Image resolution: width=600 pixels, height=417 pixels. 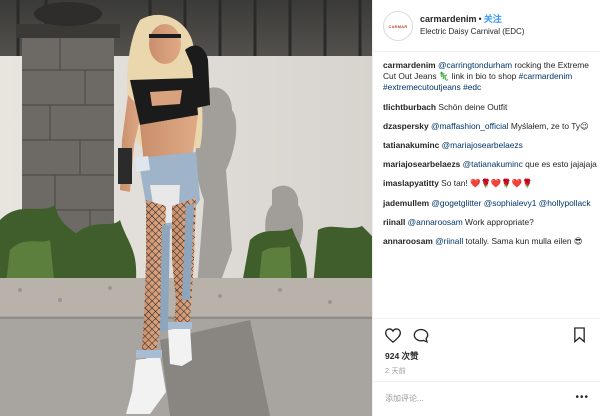 I want to click on mention-link: @riinall, so click(x=449, y=241).